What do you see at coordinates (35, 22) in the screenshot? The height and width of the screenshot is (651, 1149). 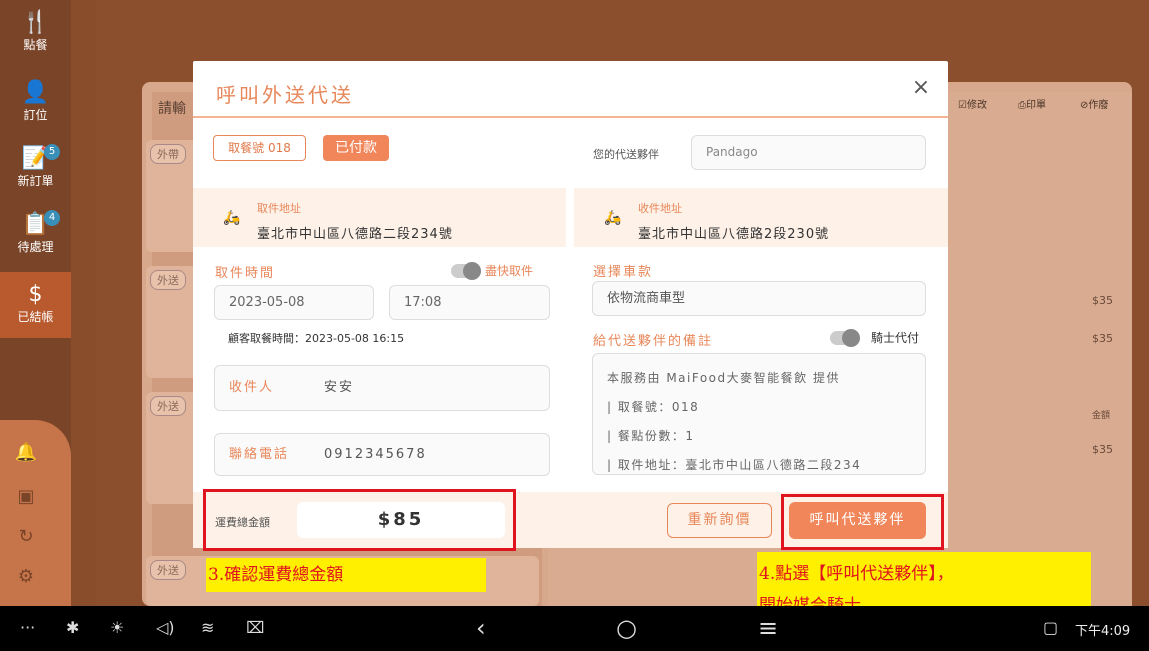 I see `fork-knife-icon: 🍴` at bounding box center [35, 22].